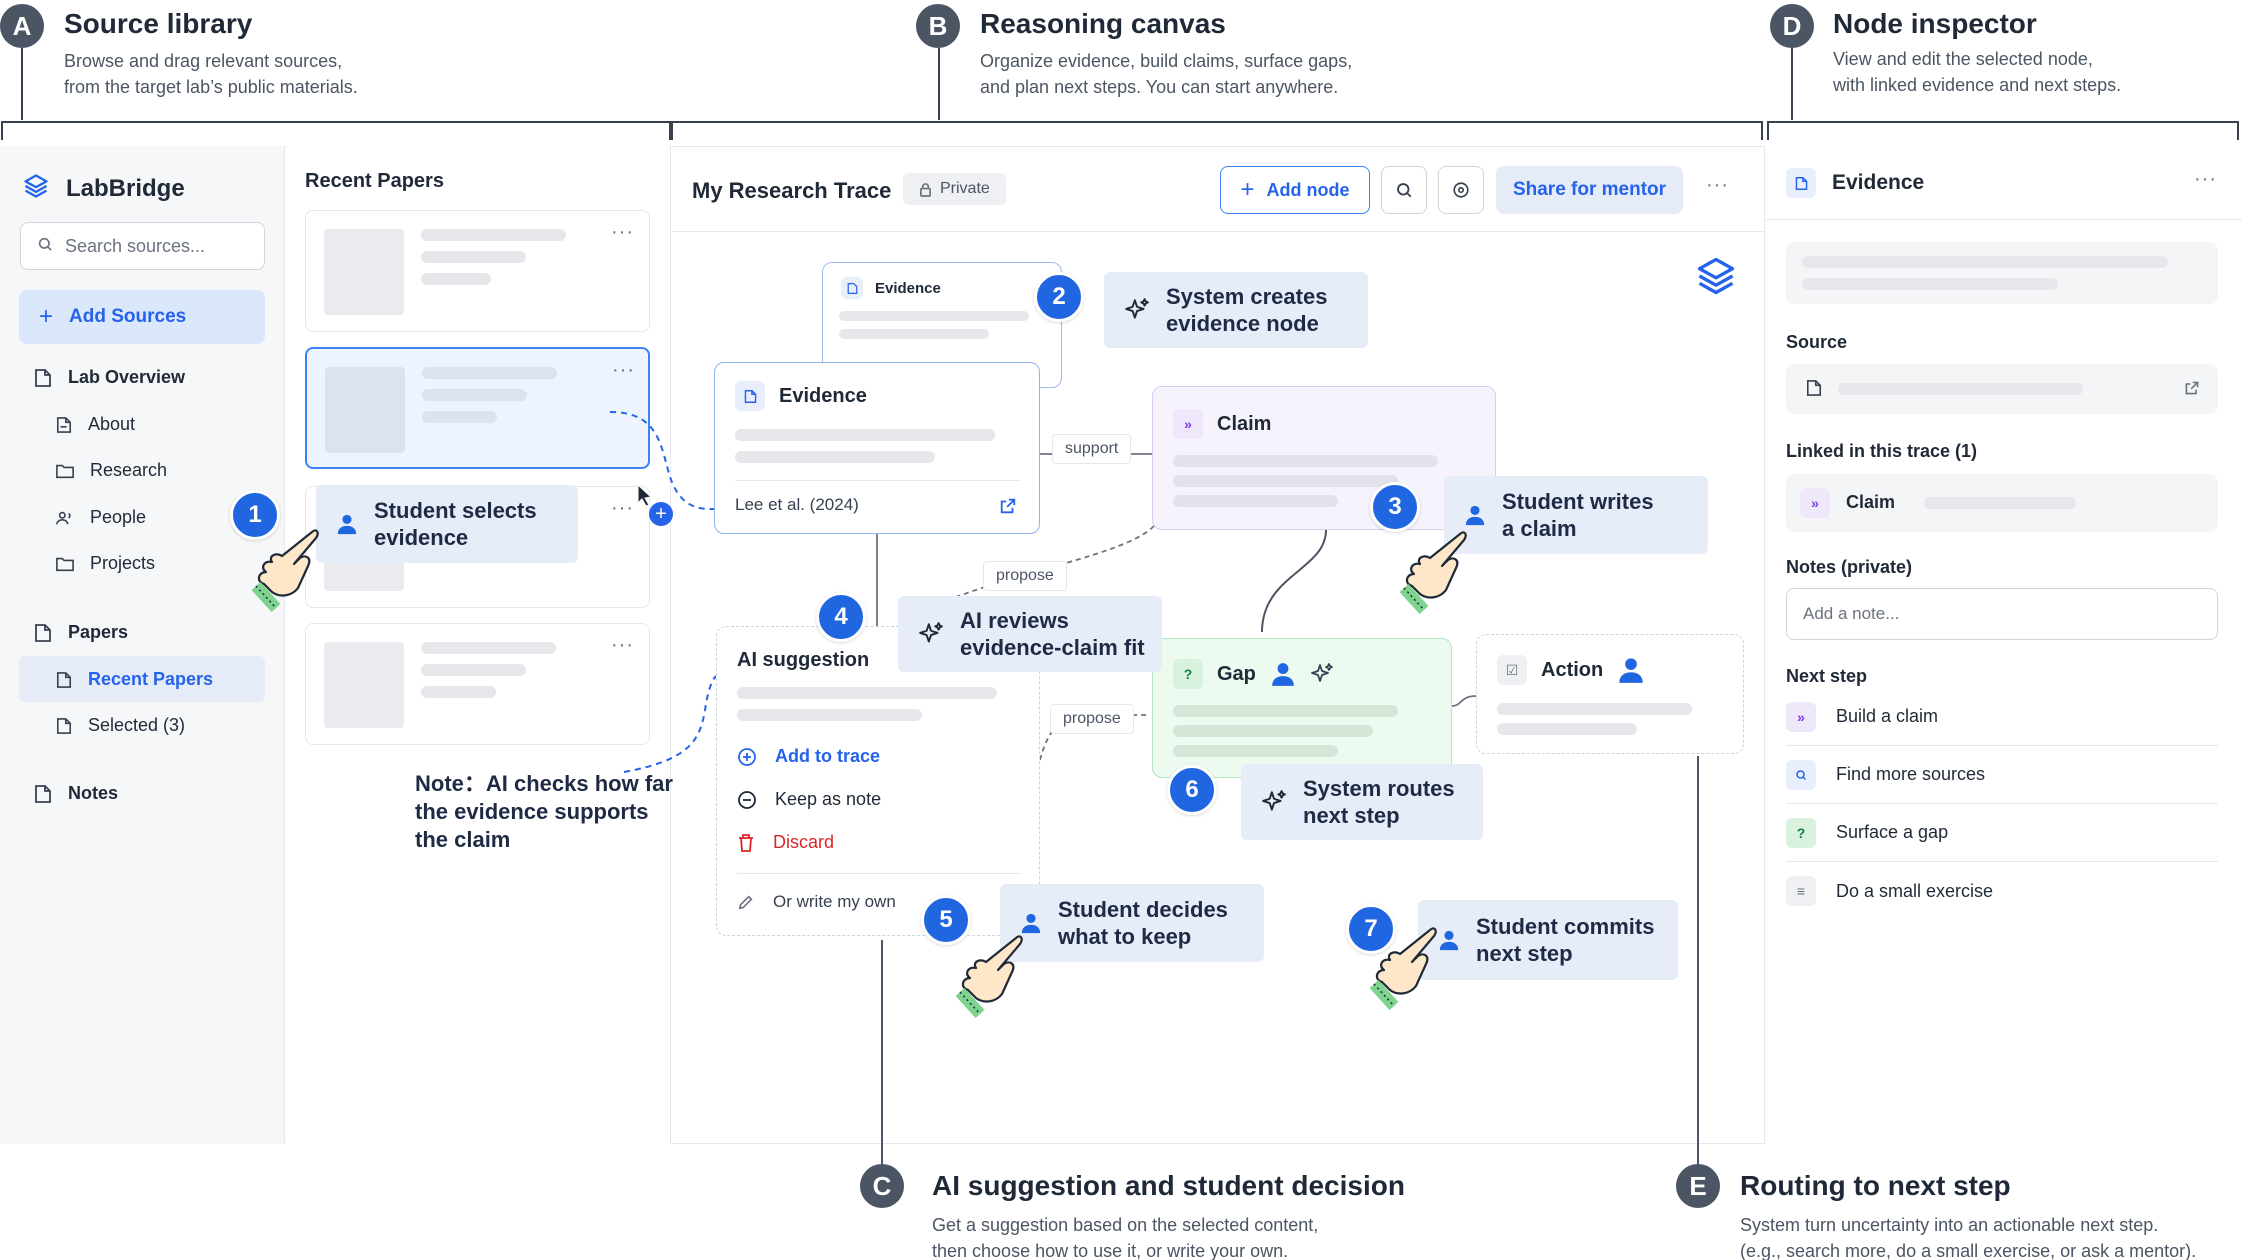 Image resolution: width=2242 pixels, height=1260 pixels. Describe the element at coordinates (803, 660) in the screenshot. I see `ai-suggestion-title: AI suggestion` at that location.